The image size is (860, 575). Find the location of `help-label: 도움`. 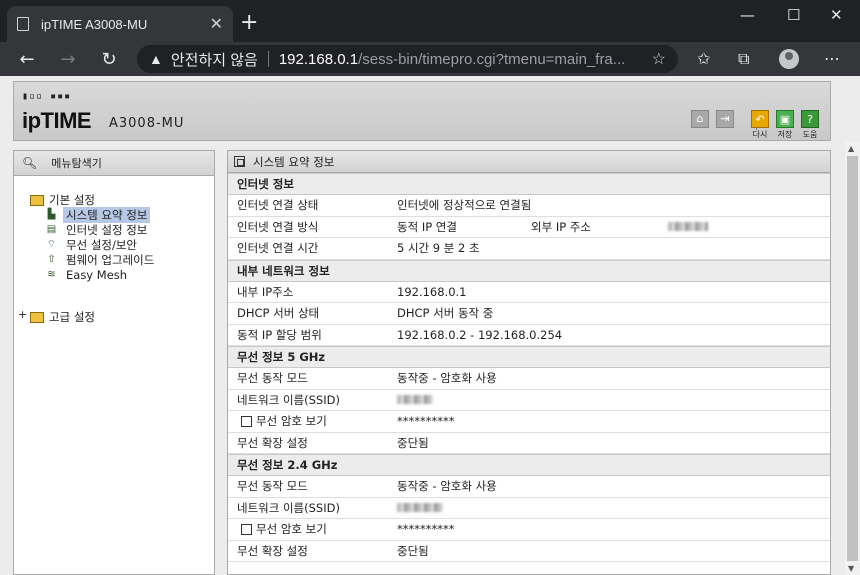

help-label: 도움 is located at coordinates (810, 134).